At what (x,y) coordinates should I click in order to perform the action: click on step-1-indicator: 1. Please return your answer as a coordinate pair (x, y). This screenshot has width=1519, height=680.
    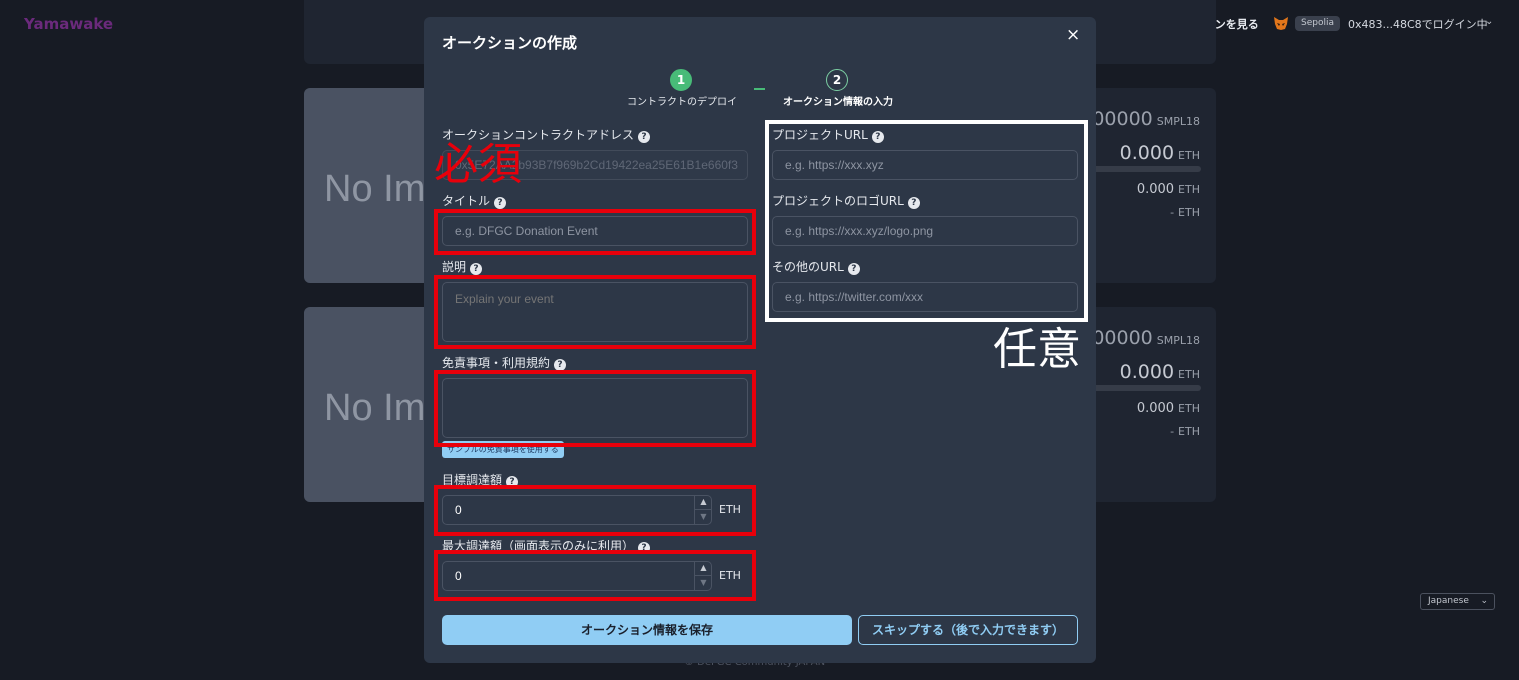
    Looking at the image, I should click on (681, 80).